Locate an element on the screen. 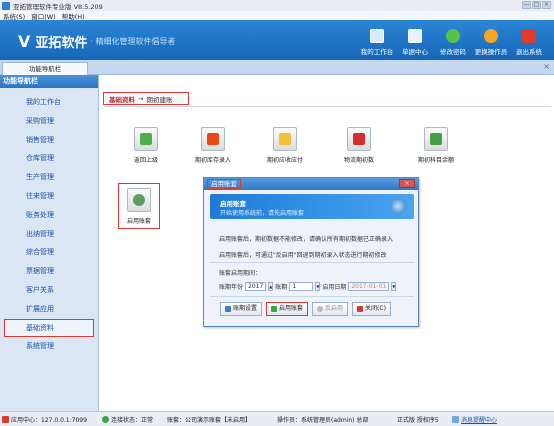 This screenshot has width=554, height=426. dialog-header-title: 启用账套 is located at coordinates (233, 204).